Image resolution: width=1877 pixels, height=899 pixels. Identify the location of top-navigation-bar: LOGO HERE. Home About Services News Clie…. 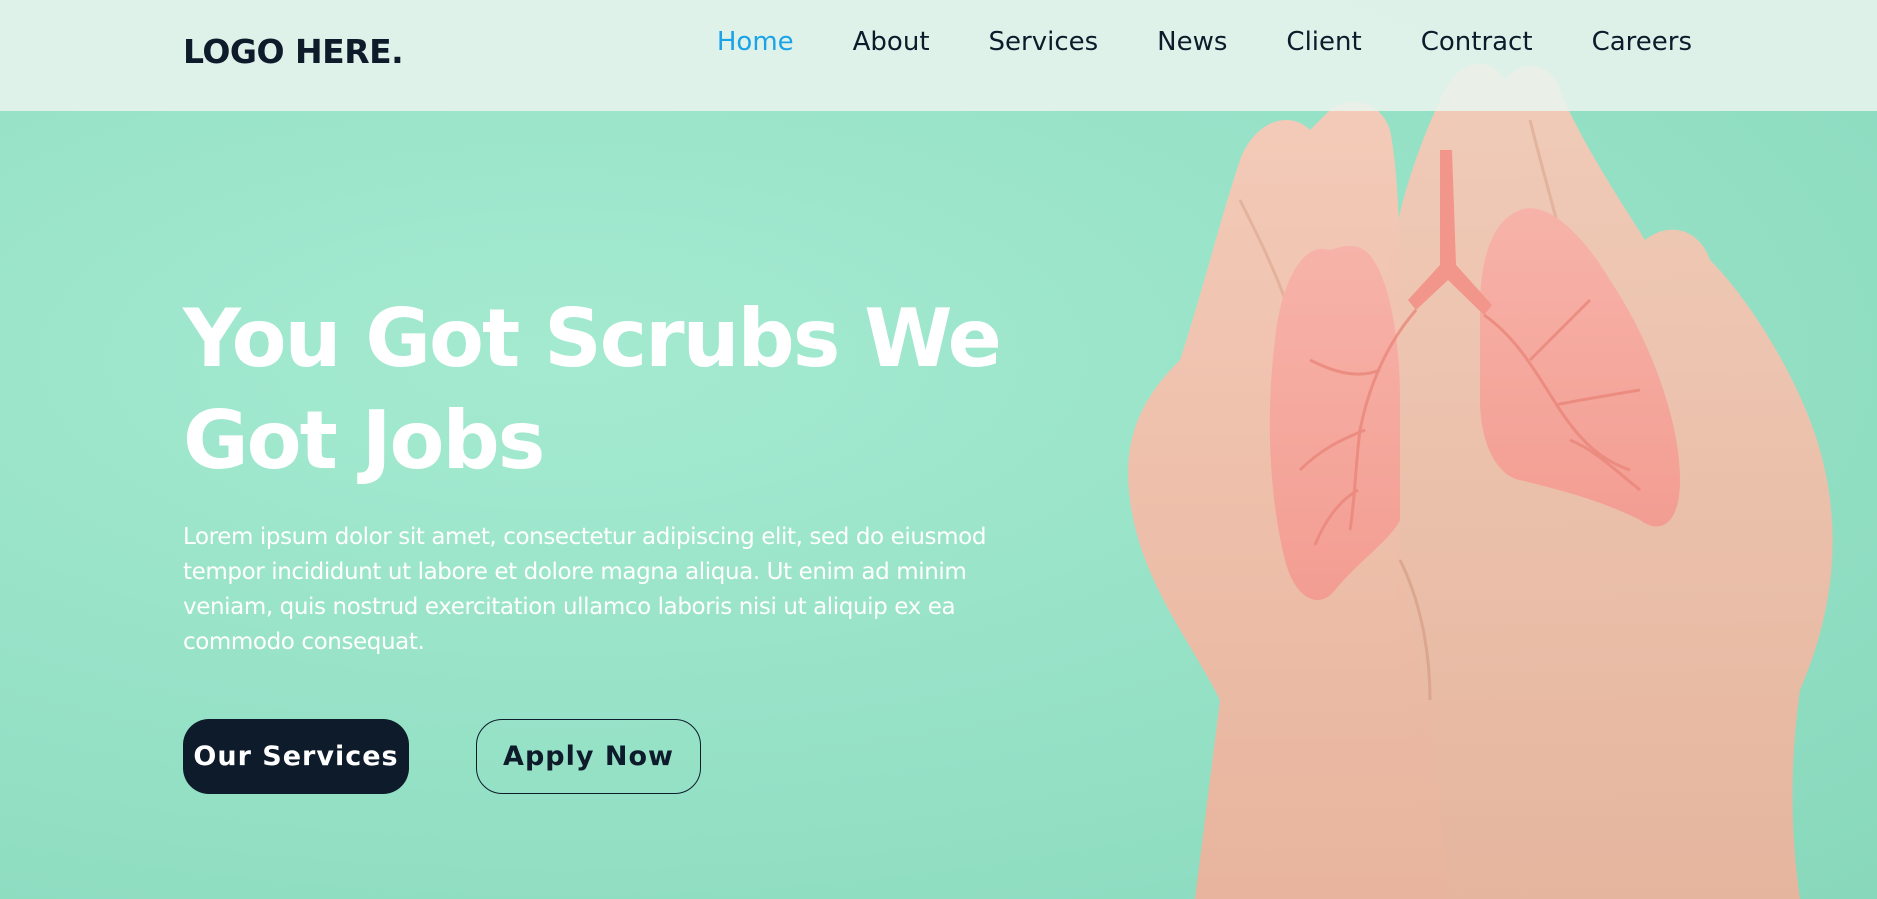
(938, 55).